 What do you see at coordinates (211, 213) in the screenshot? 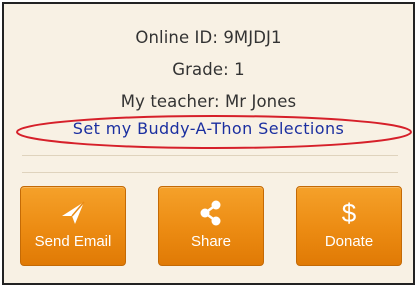
I see `share-icon` at bounding box center [211, 213].